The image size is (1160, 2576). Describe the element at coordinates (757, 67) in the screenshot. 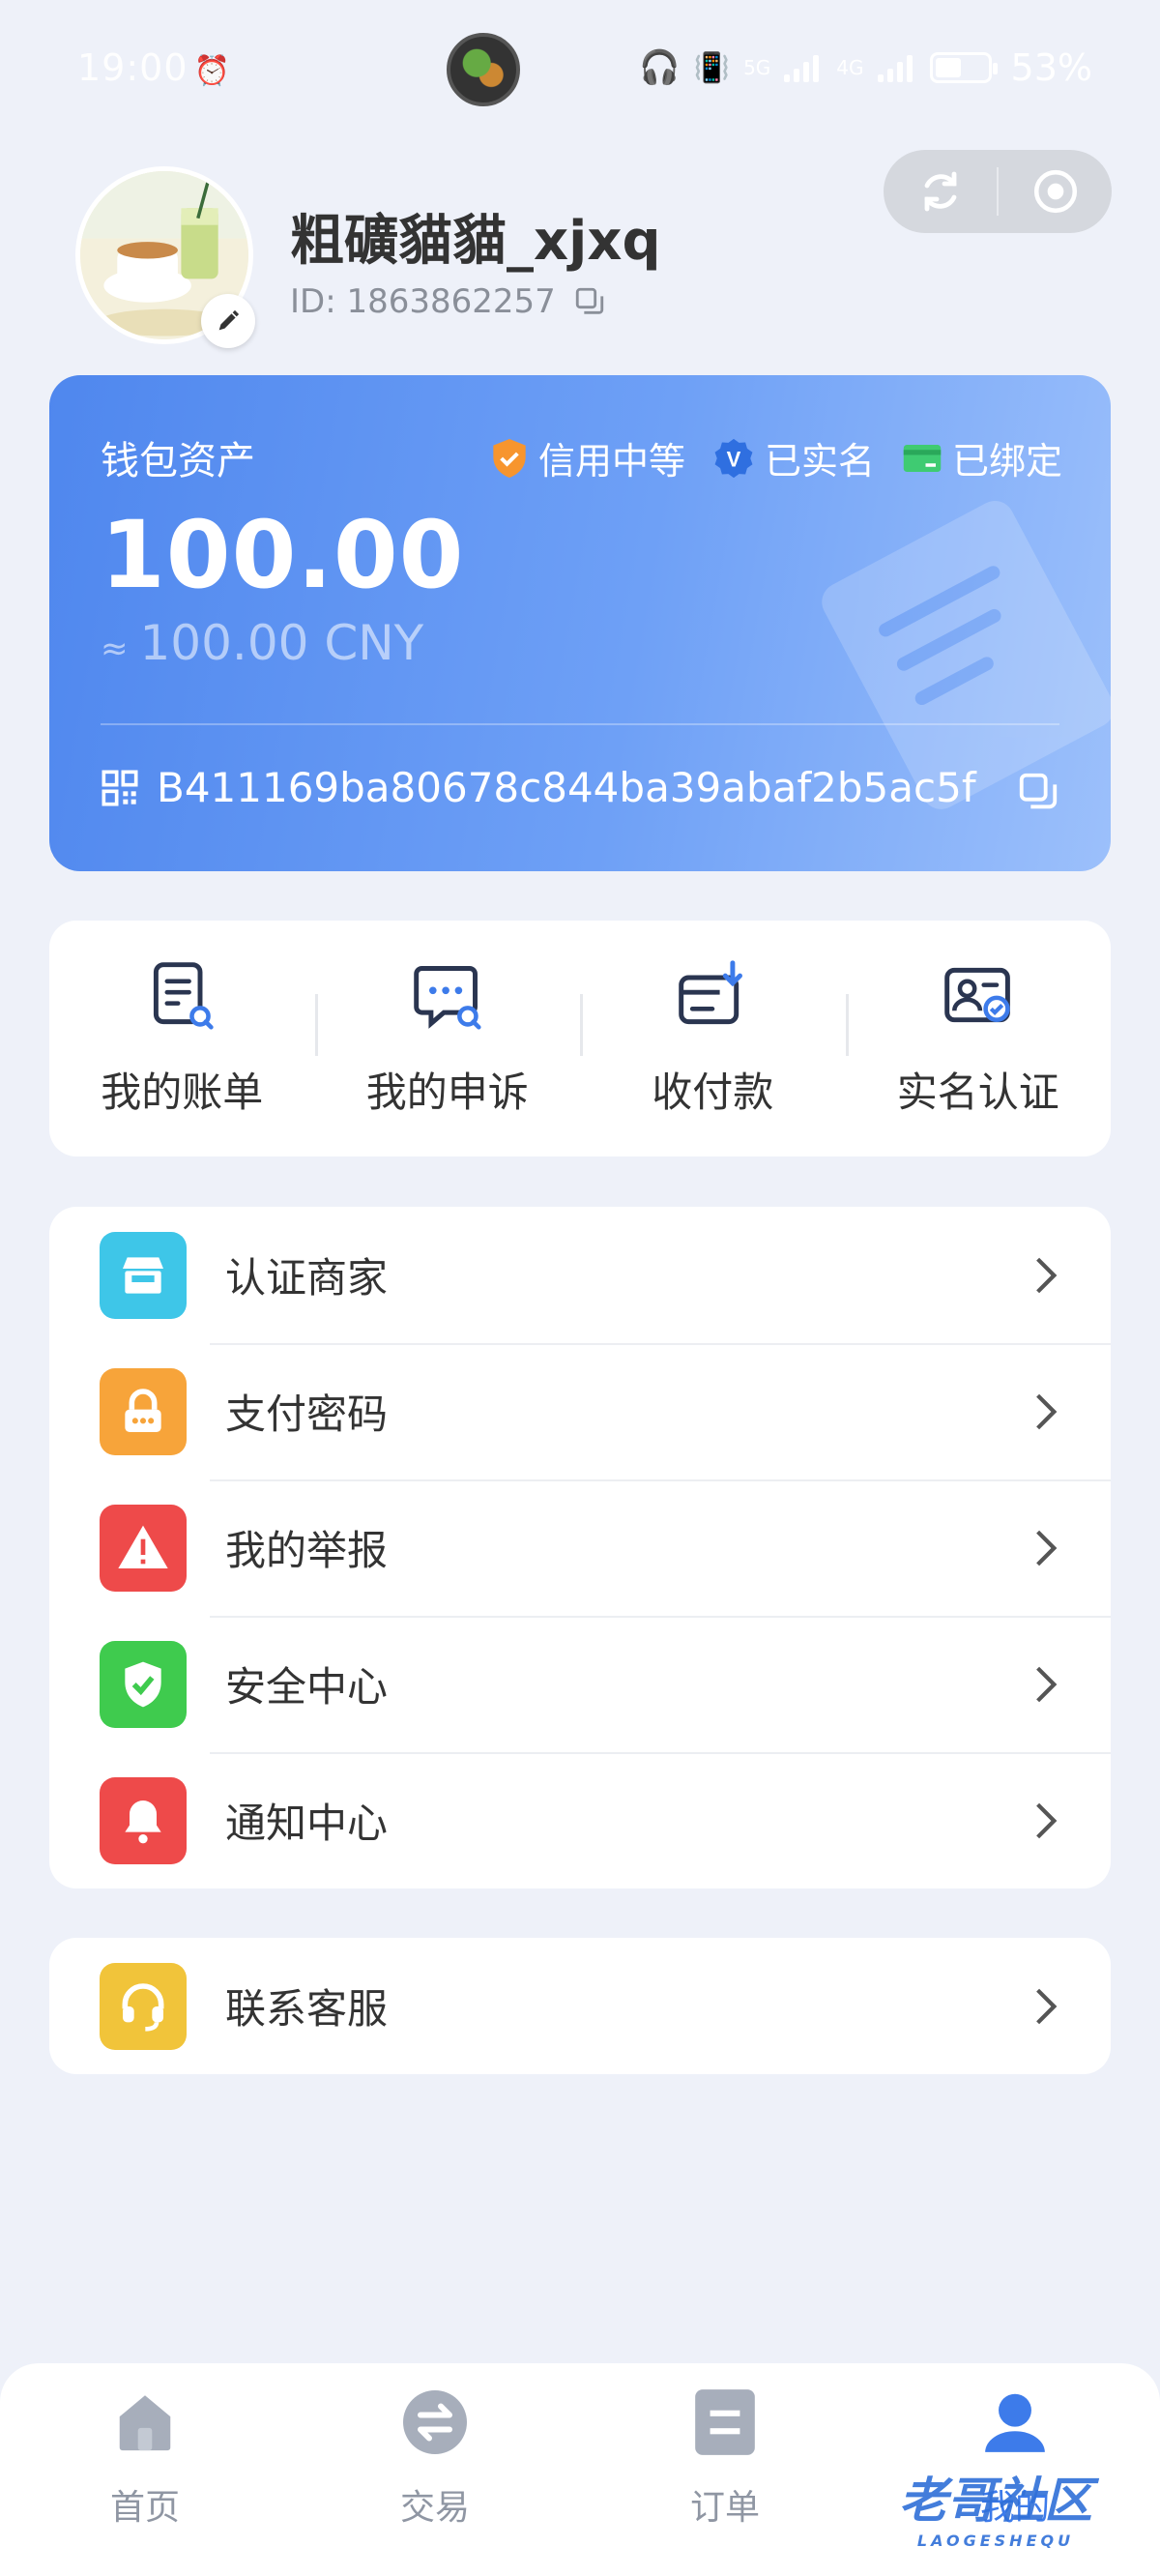

I see `network-5g-label: 5G` at that location.